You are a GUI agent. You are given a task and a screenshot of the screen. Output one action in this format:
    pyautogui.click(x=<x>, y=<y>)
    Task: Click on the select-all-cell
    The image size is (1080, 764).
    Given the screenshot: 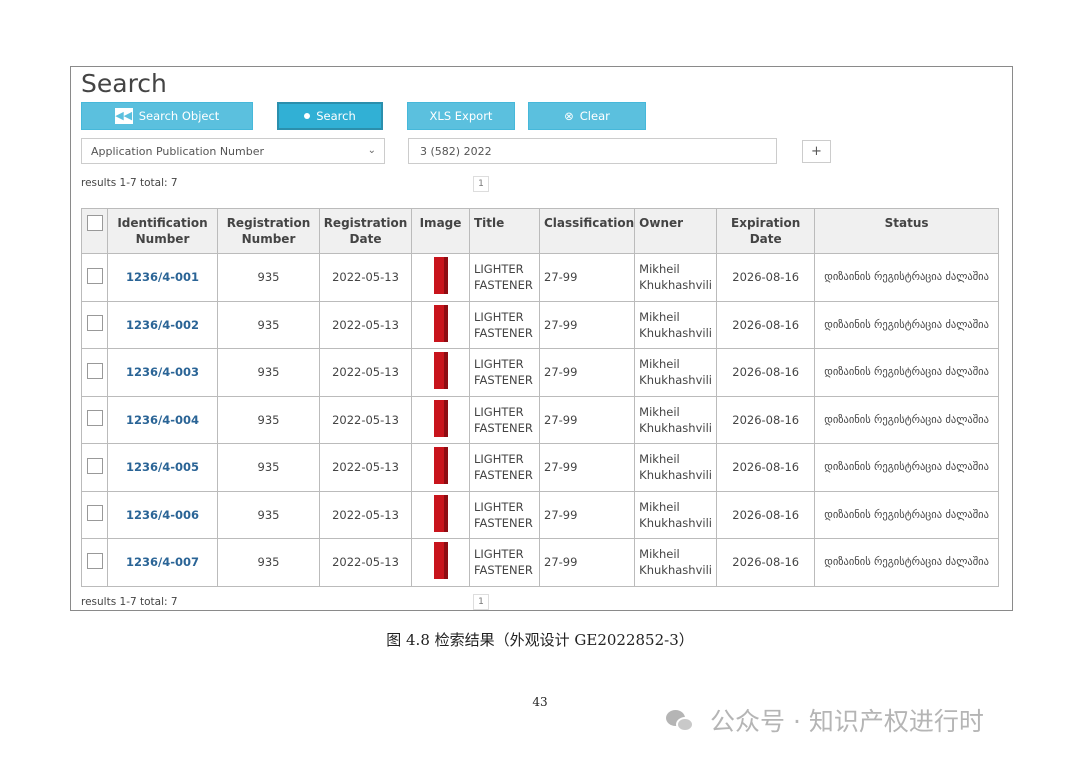 What is the action you would take?
    pyautogui.click(x=94, y=231)
    